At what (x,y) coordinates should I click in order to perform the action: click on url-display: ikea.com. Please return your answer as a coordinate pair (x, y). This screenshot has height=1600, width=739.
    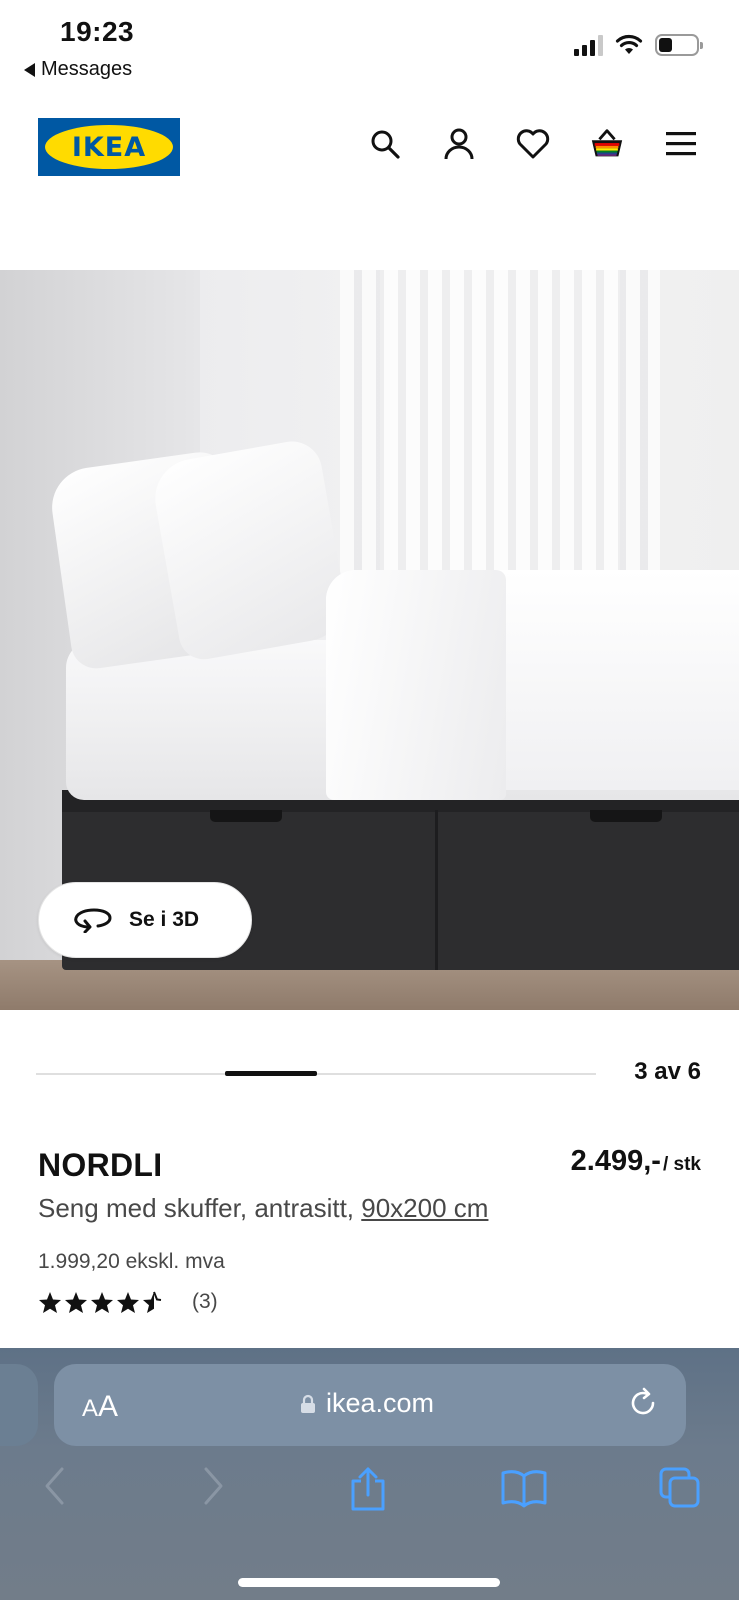
    Looking at the image, I should click on (367, 1403).